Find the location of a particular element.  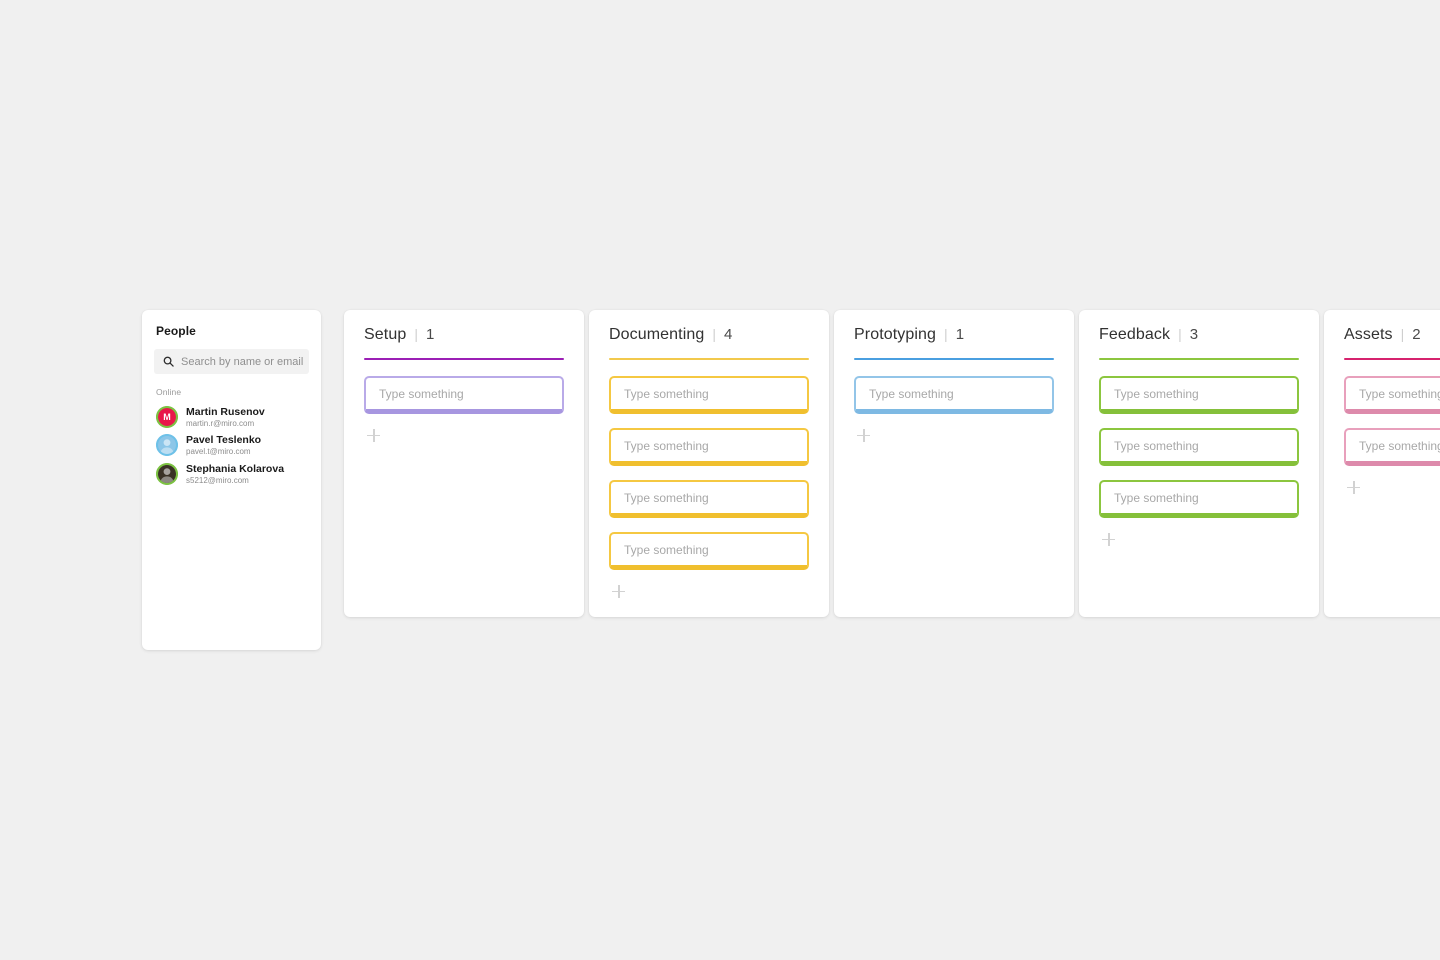

people-group-label: Online is located at coordinates (169, 392).